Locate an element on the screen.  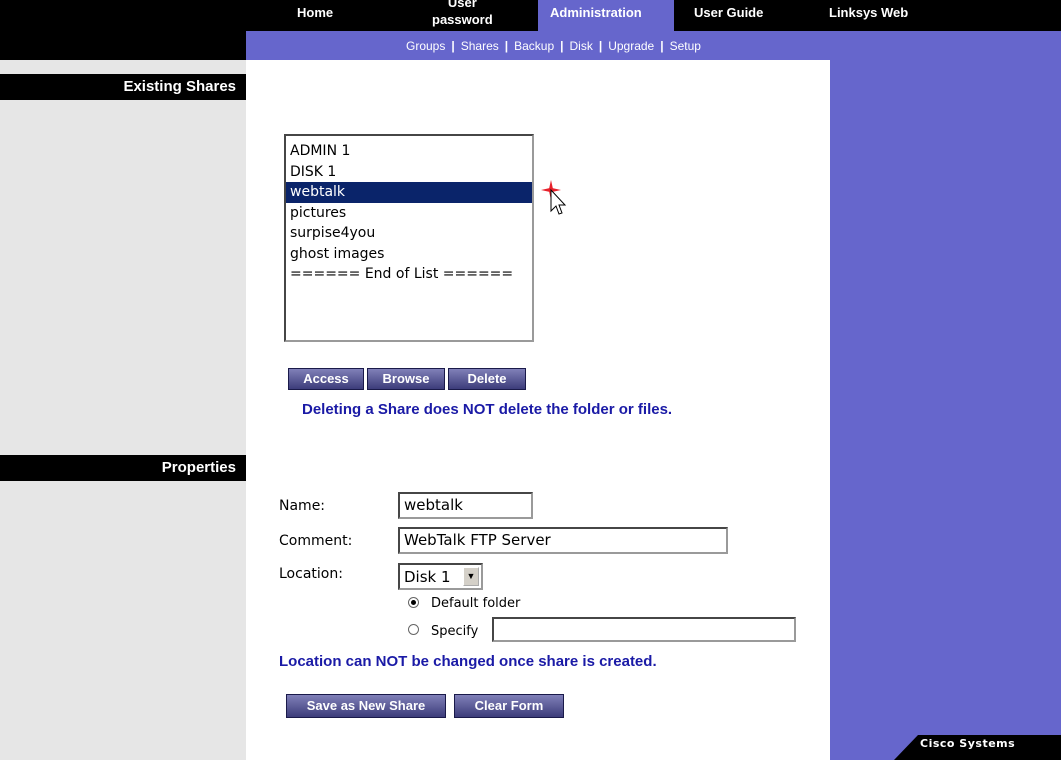
sub-nav-bar: Groups | Shares | Backup | Disk | Upgrade | Setup is located at coordinates (653, 45).